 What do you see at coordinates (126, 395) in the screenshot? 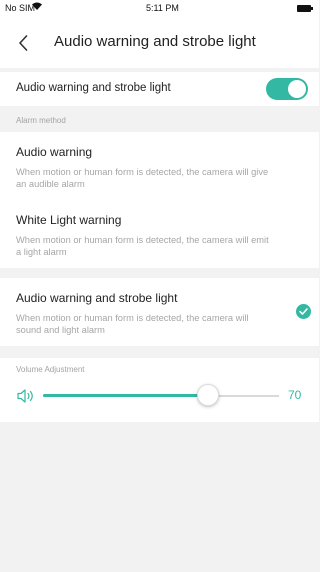
I see `slider-fill` at bounding box center [126, 395].